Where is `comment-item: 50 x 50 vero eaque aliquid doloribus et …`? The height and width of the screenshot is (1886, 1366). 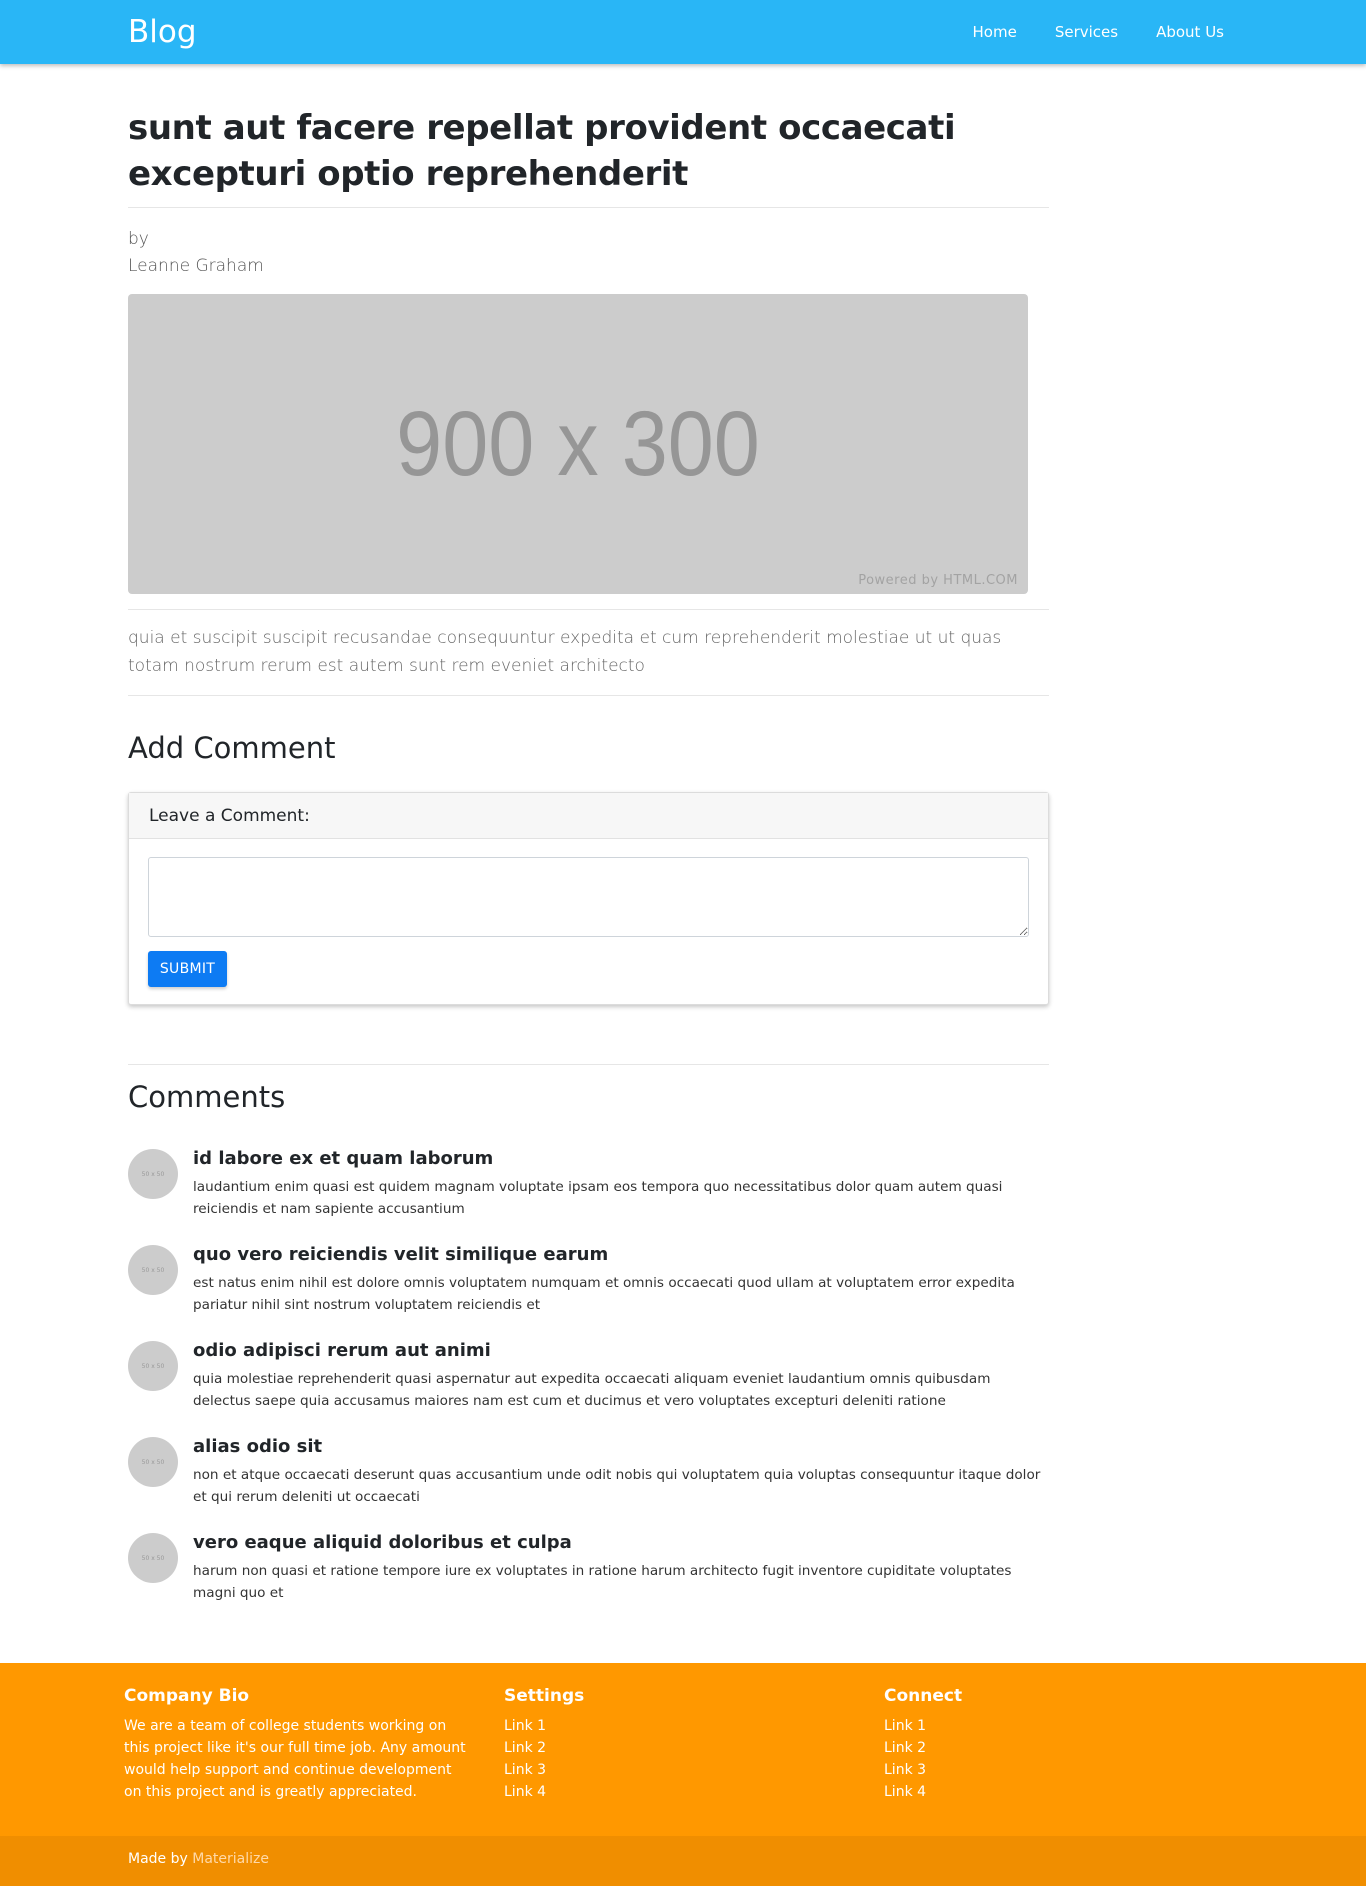
comment-item: 50 x 50 vero eaque aliquid doloribus et … is located at coordinates (588, 1579).